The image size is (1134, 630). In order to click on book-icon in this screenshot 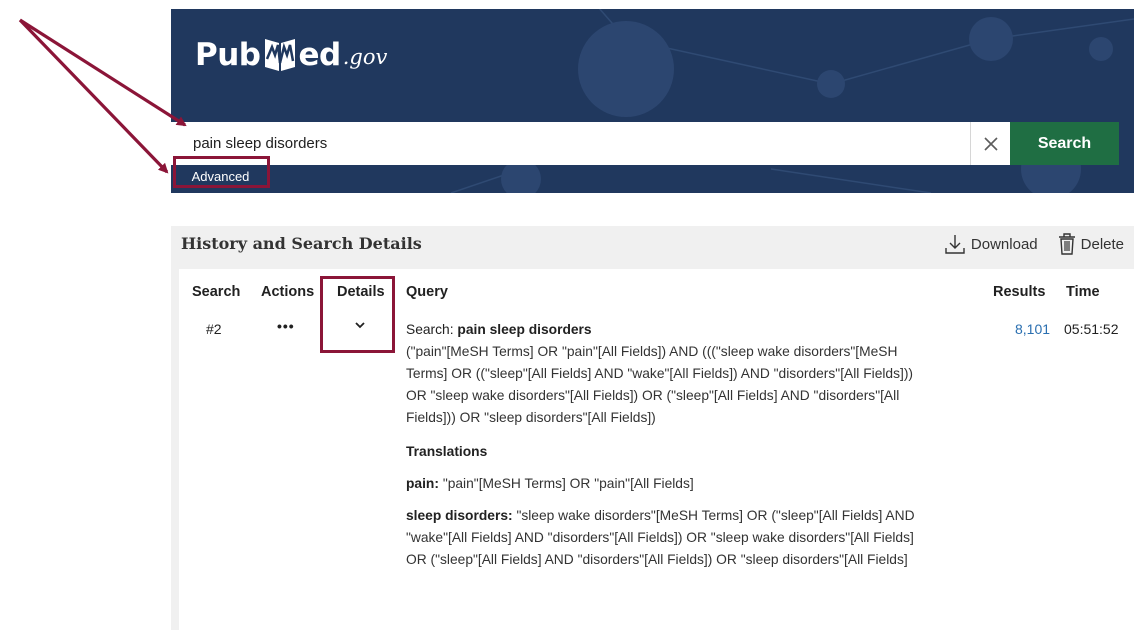, I will do `click(280, 55)`.